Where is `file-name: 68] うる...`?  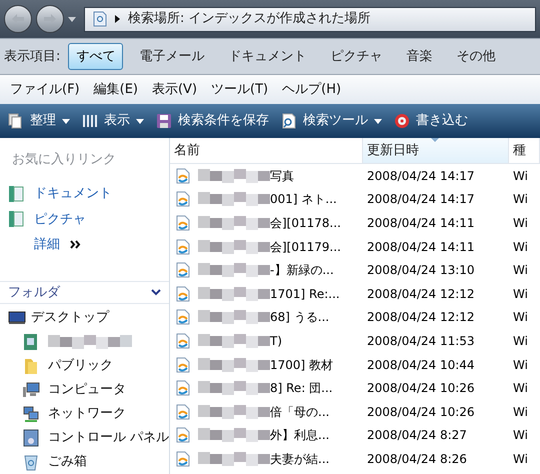
file-name: 68] うる... is located at coordinates (300, 317).